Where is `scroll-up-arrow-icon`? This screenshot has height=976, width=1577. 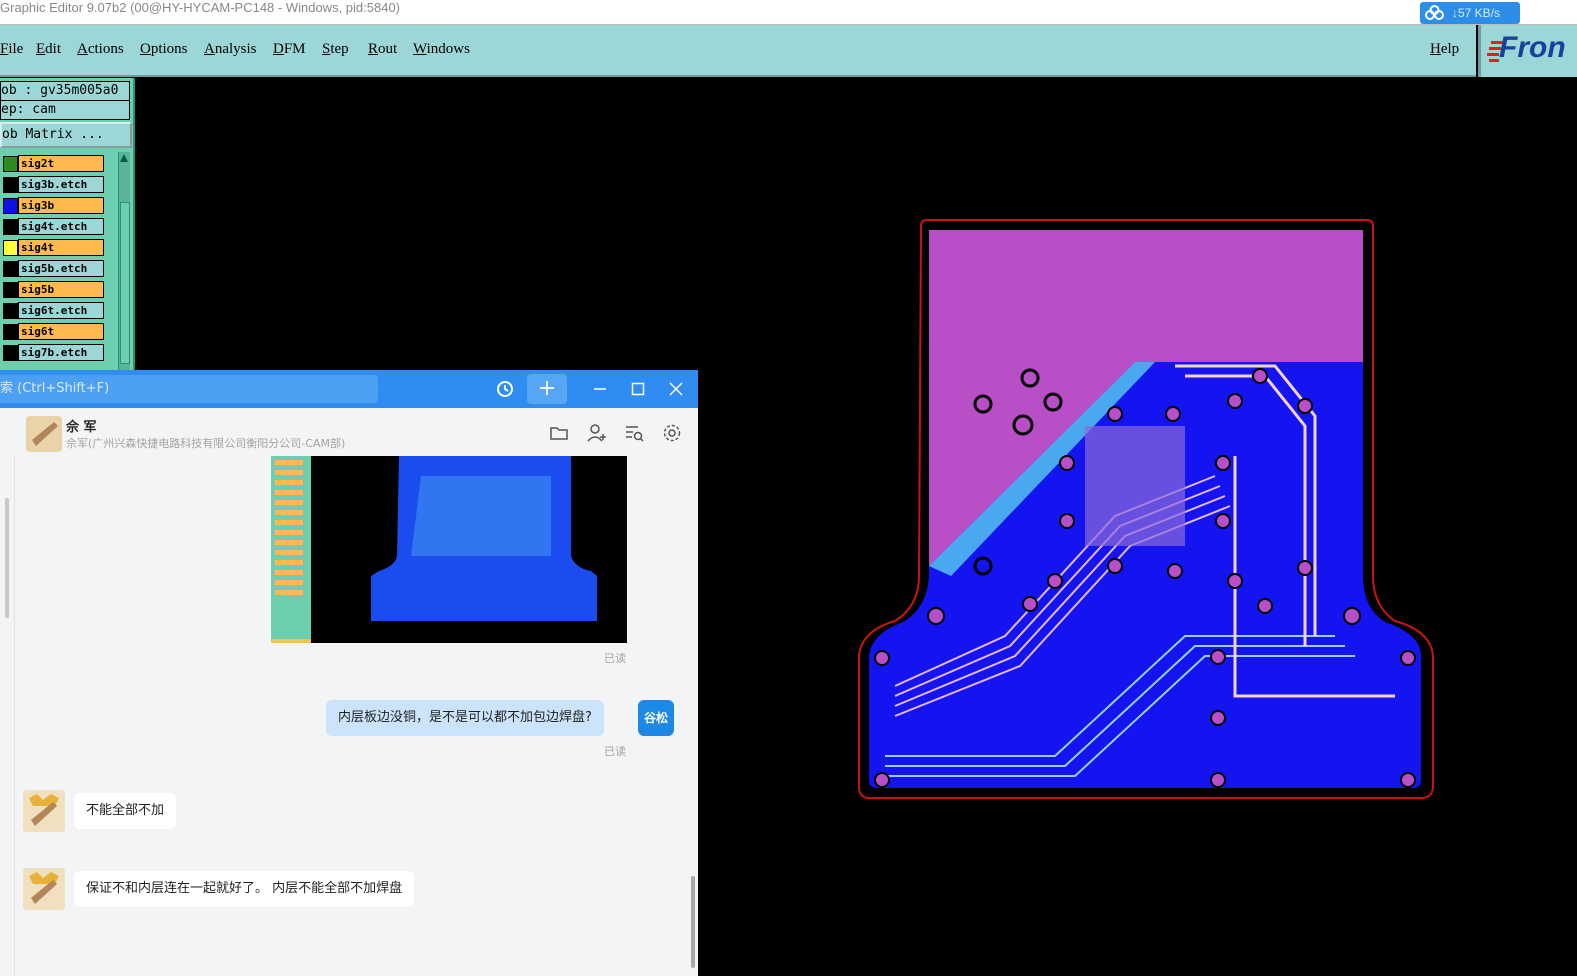
scroll-up-arrow-icon is located at coordinates (124, 158).